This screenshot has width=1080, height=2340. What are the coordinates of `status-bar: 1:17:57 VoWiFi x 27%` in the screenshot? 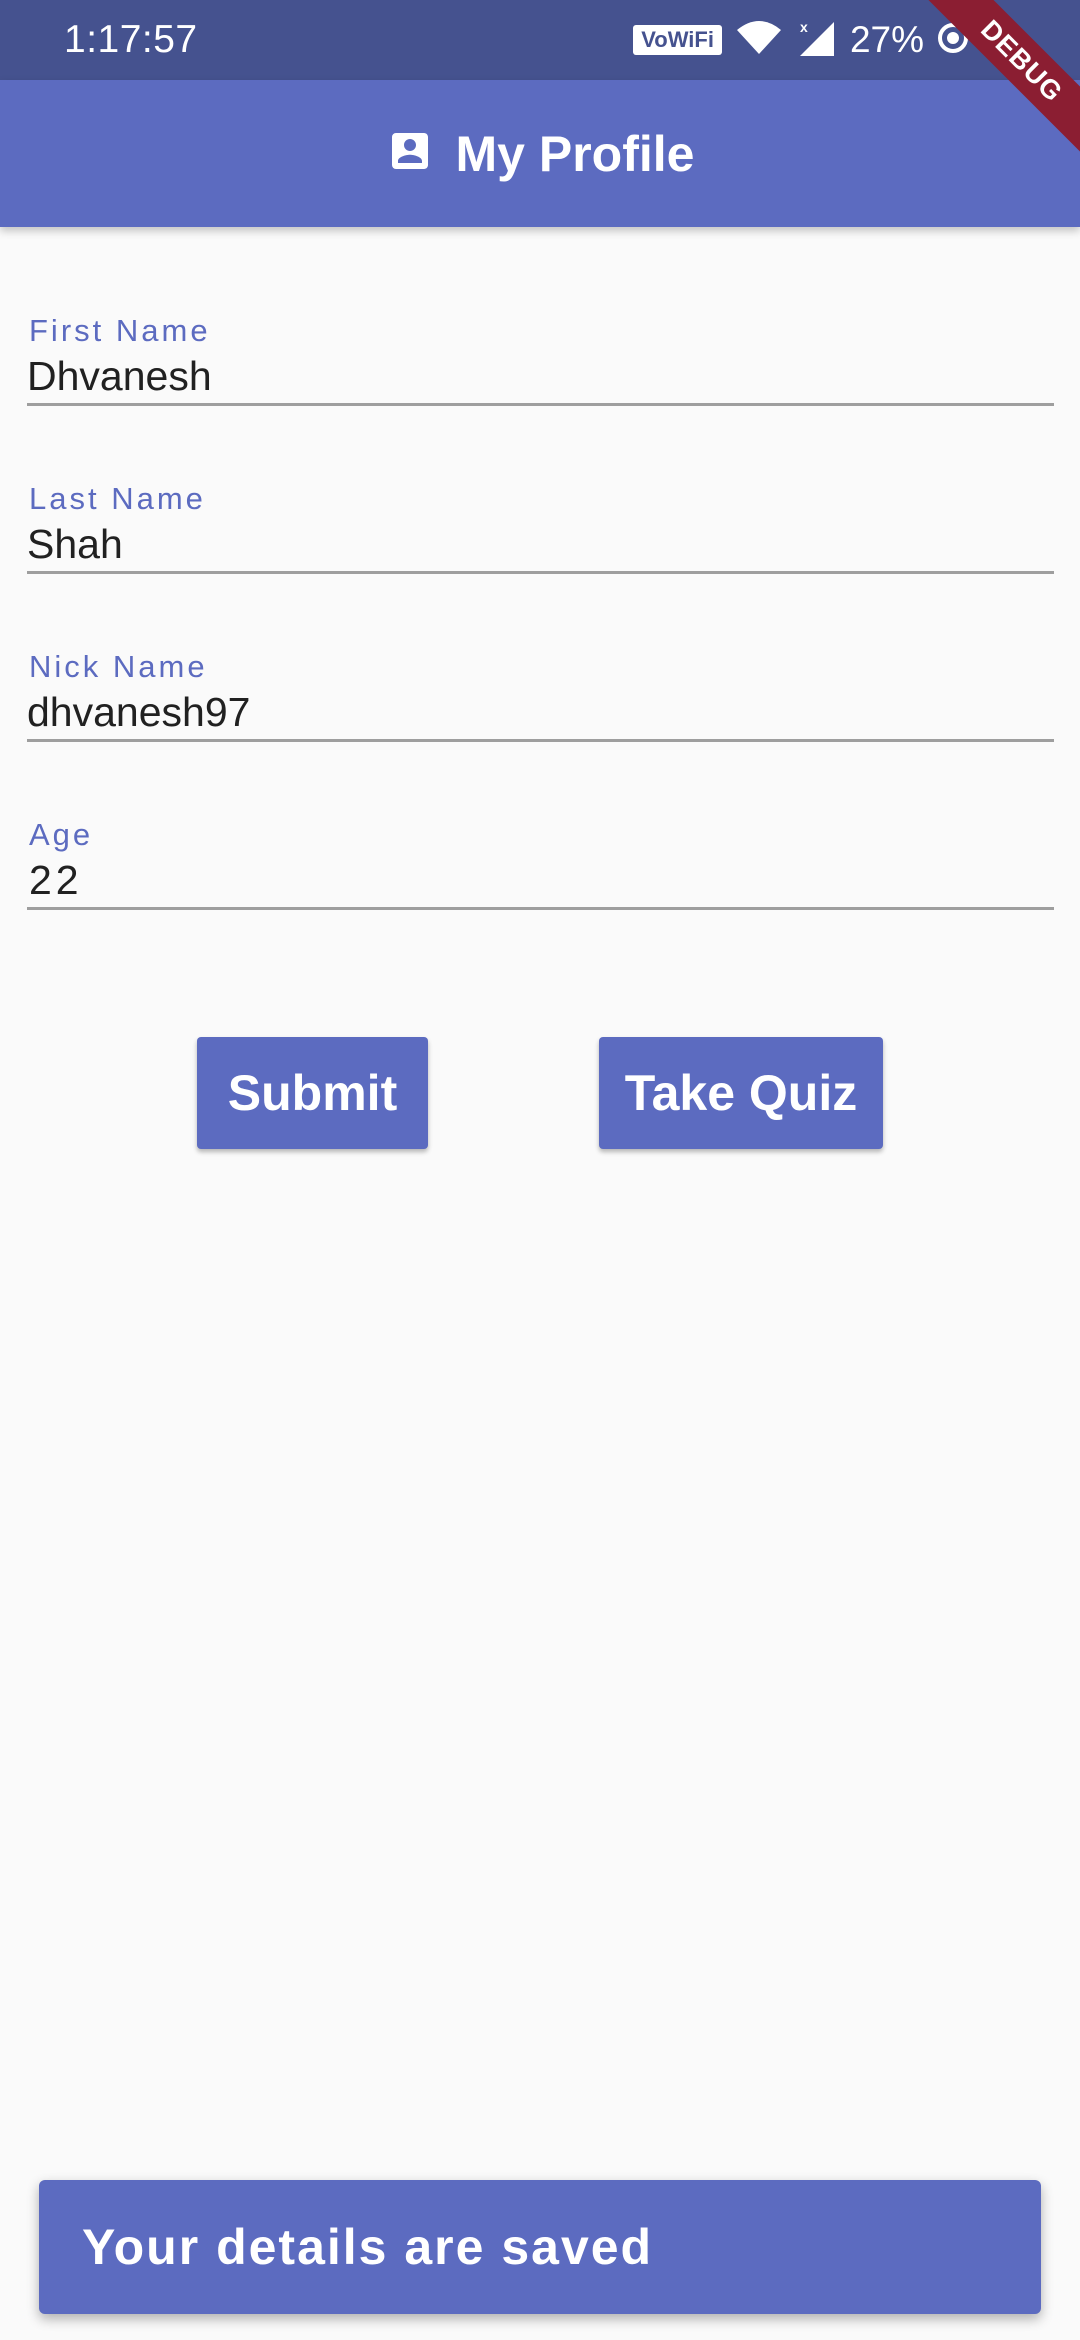 It's located at (540, 40).